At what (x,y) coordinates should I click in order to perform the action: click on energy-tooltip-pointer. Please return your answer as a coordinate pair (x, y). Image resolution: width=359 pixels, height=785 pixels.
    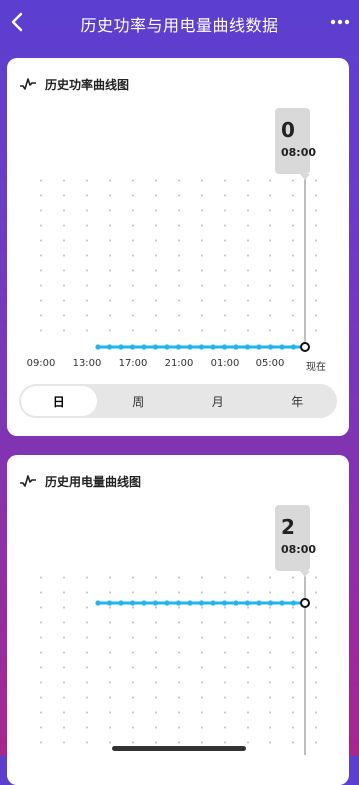
    Looking at the image, I should click on (305, 574).